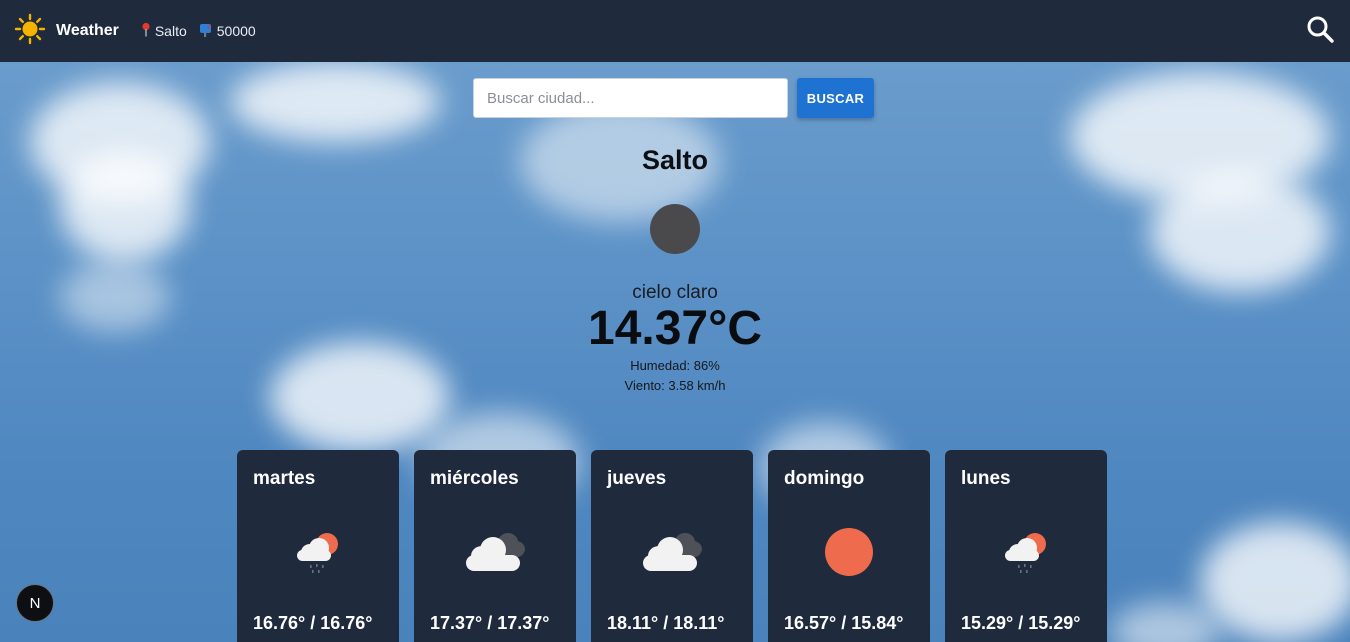  What do you see at coordinates (849, 552) in the screenshot?
I see `sun-icon` at bounding box center [849, 552].